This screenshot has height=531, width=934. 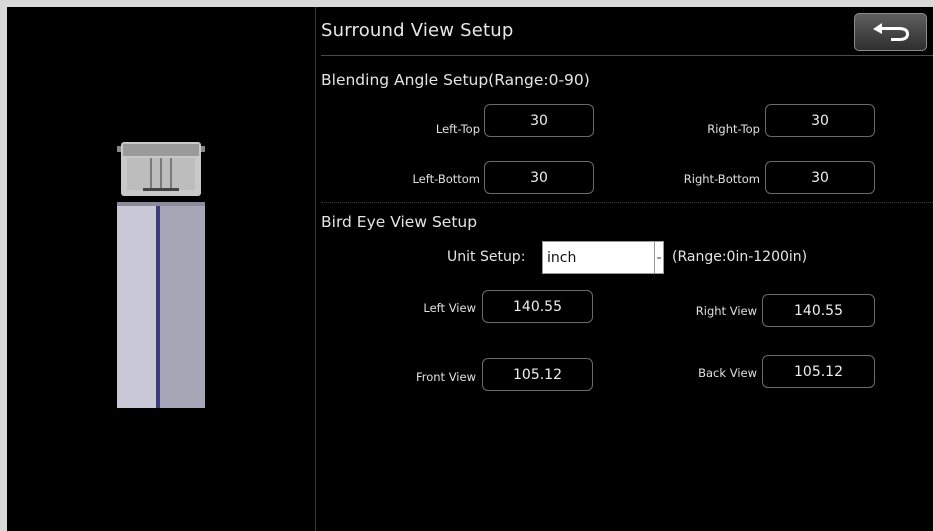 What do you see at coordinates (727, 373) in the screenshot?
I see `back-view-label: Back View` at bounding box center [727, 373].